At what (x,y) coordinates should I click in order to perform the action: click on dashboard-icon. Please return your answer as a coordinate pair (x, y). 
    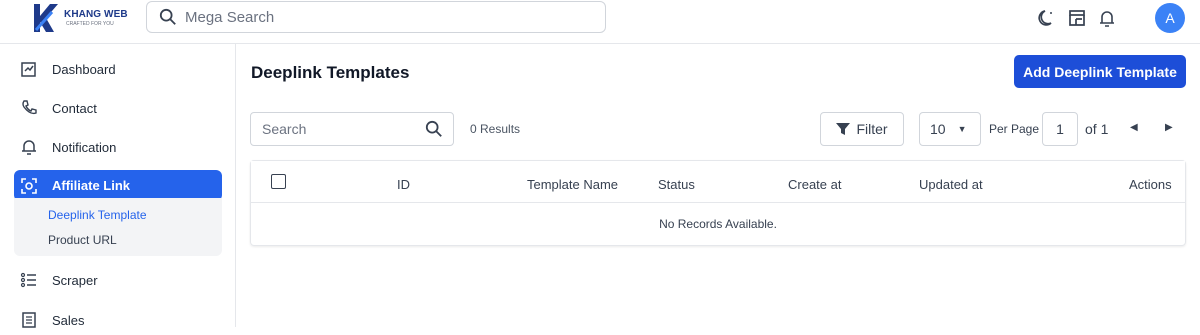
    Looking at the image, I should click on (28, 69).